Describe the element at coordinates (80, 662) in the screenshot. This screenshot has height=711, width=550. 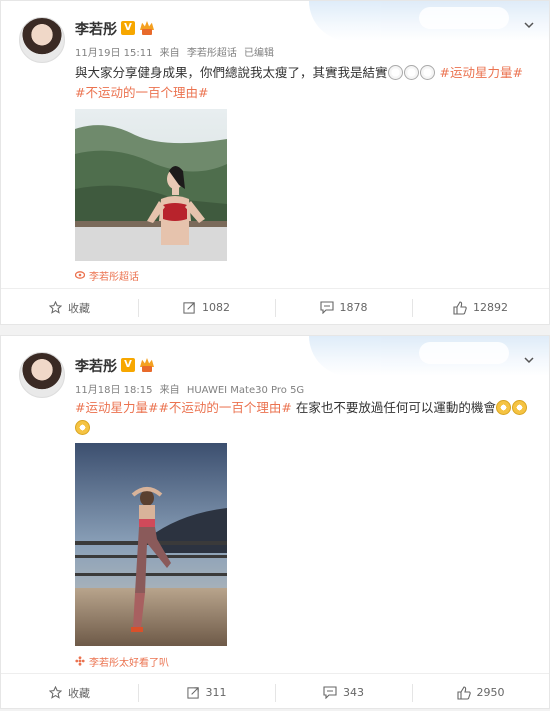
I see `flower-icon` at that location.